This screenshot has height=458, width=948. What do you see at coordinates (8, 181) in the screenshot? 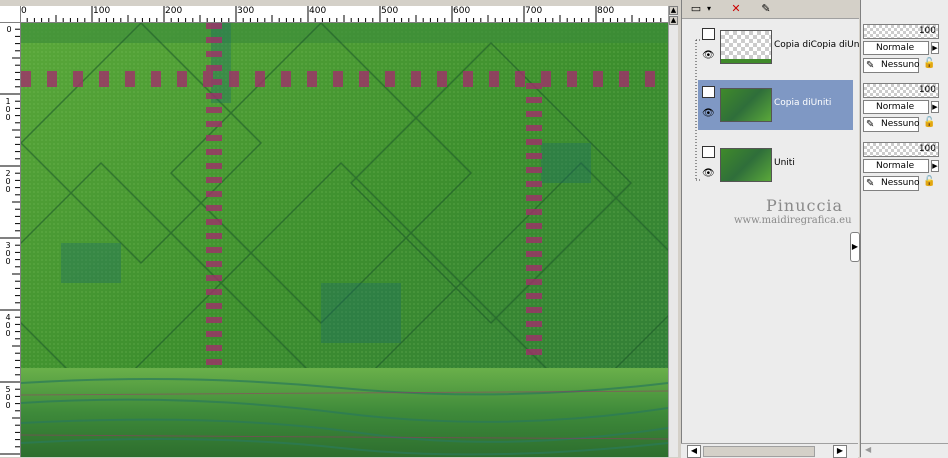
I see `ruler-tick: 200` at bounding box center [8, 181].